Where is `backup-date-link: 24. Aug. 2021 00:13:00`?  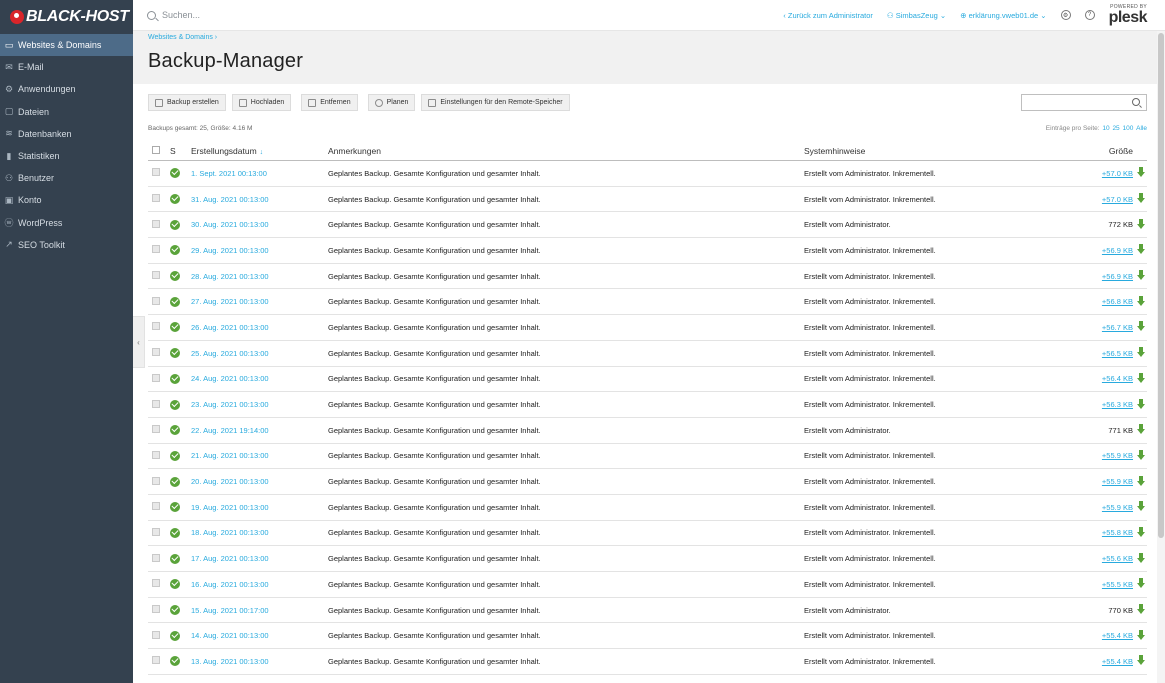
backup-date-link: 24. Aug. 2021 00:13:00 is located at coordinates (230, 378).